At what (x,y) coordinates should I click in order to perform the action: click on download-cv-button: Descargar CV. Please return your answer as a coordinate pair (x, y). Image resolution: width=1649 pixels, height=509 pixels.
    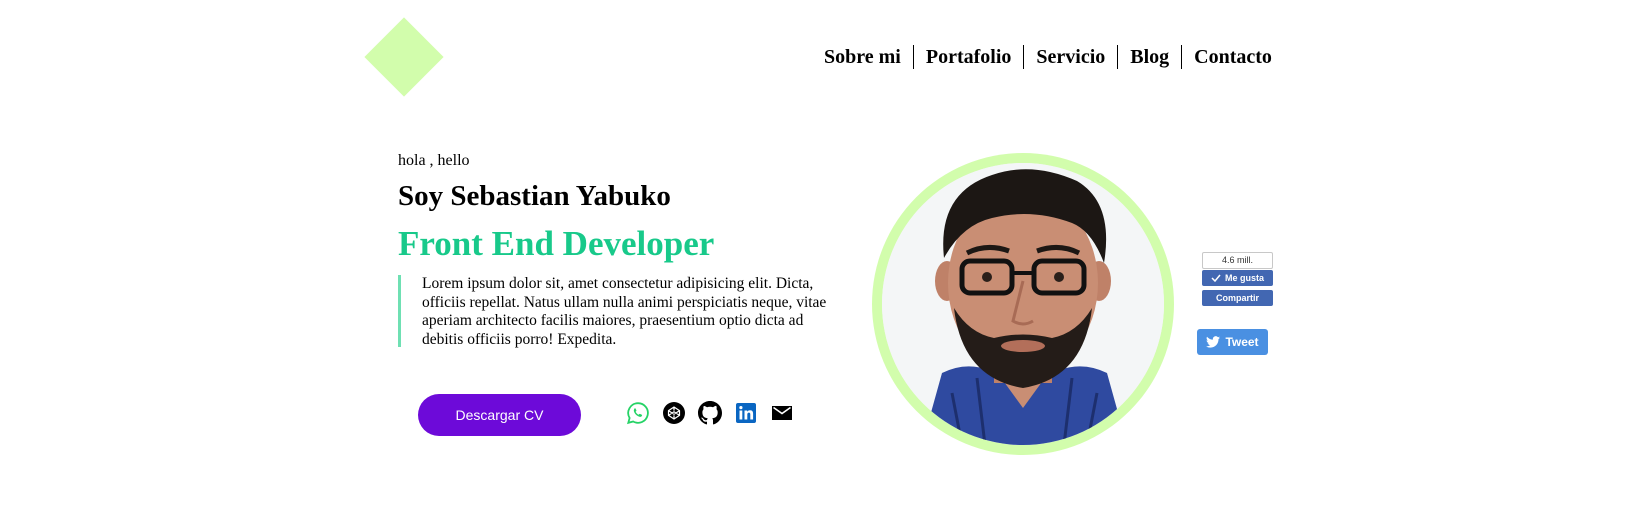
    Looking at the image, I should click on (499, 415).